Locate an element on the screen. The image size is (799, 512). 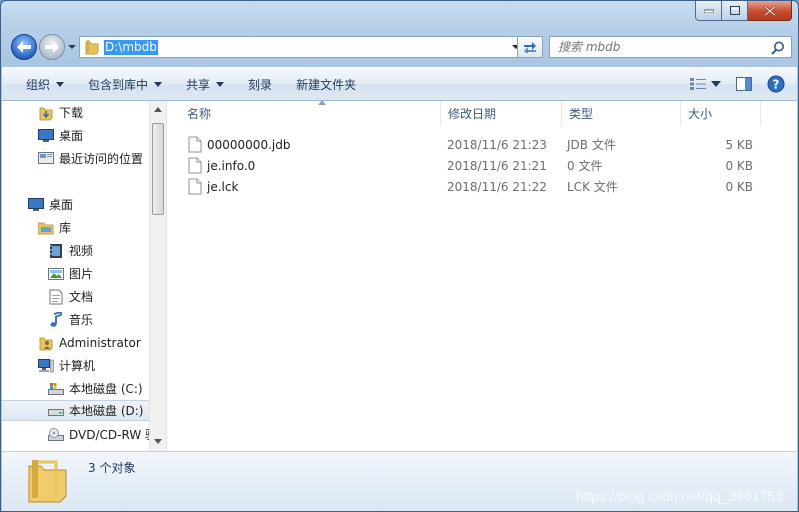
nav-item-desktop: 桌面 is located at coordinates (50, 204).